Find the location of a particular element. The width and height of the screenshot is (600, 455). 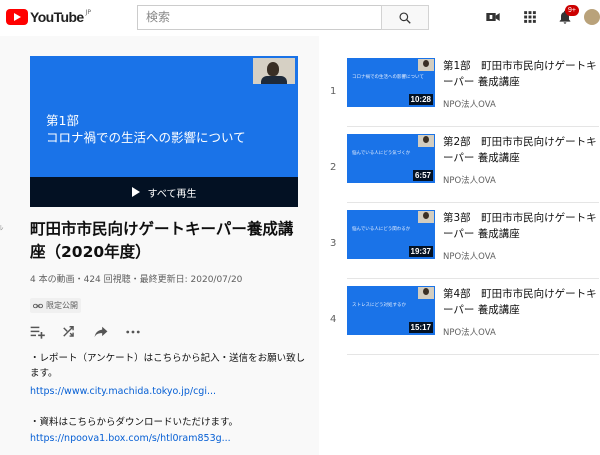

youtube-logo: YouTube JP is located at coordinates (48, 17).